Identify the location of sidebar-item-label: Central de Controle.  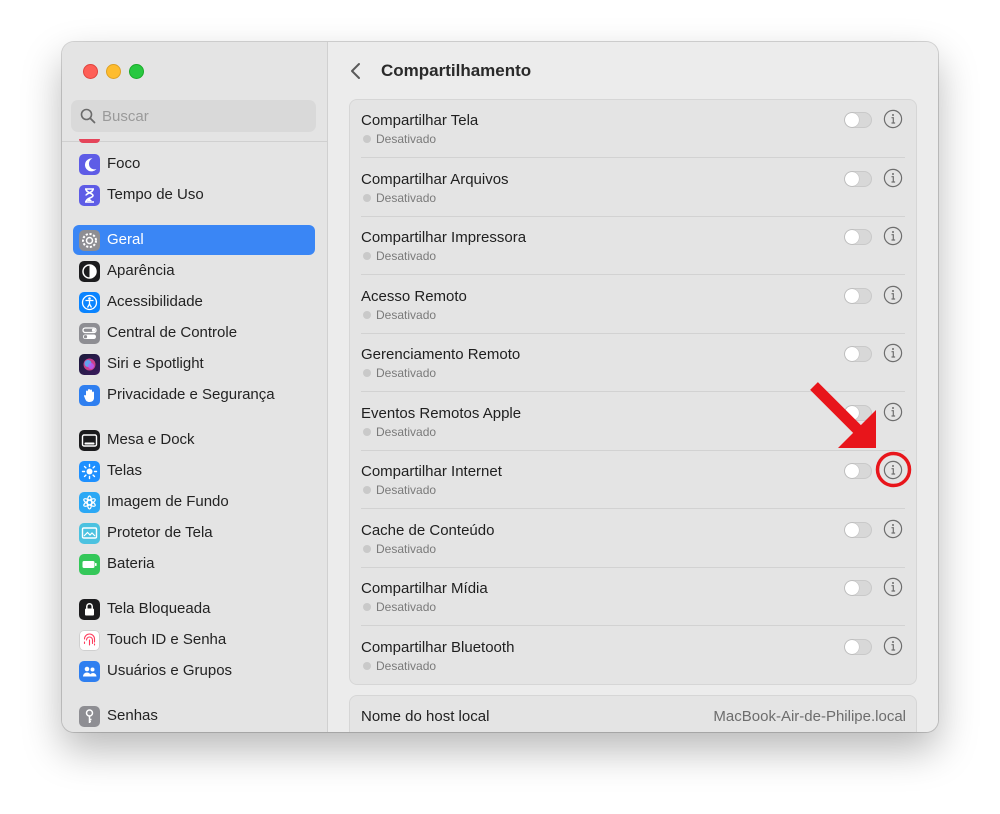
(172, 332).